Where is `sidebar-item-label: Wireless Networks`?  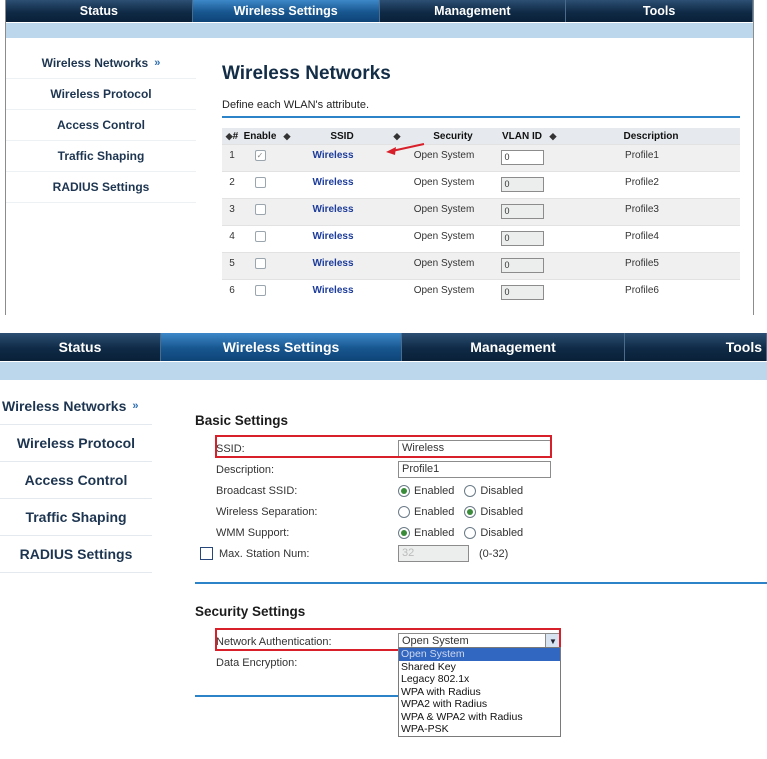 sidebar-item-label: Wireless Networks is located at coordinates (64, 406).